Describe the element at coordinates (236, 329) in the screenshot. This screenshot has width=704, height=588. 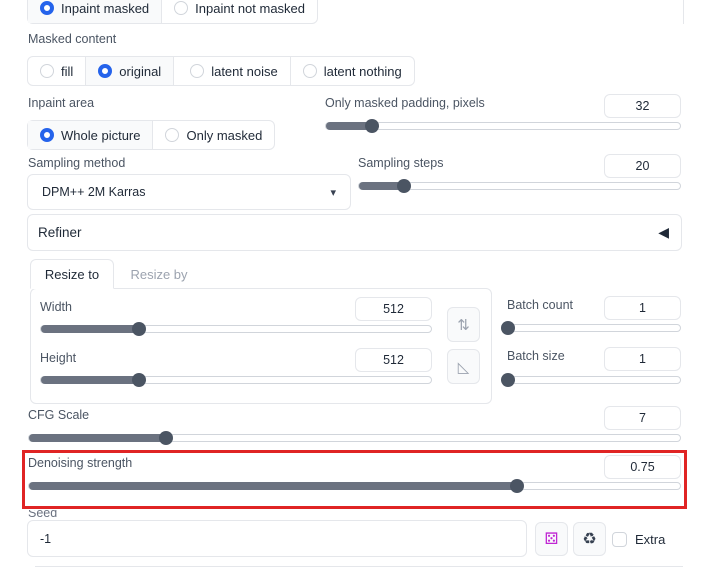
I see `width-slider` at that location.